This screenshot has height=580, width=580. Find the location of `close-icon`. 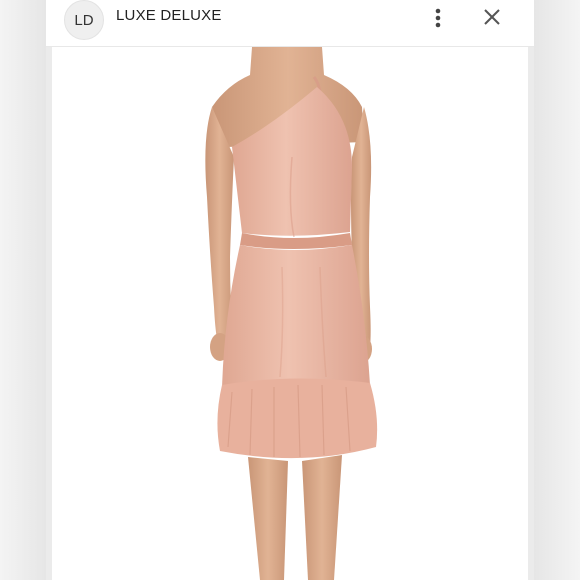

close-icon is located at coordinates (492, 17).